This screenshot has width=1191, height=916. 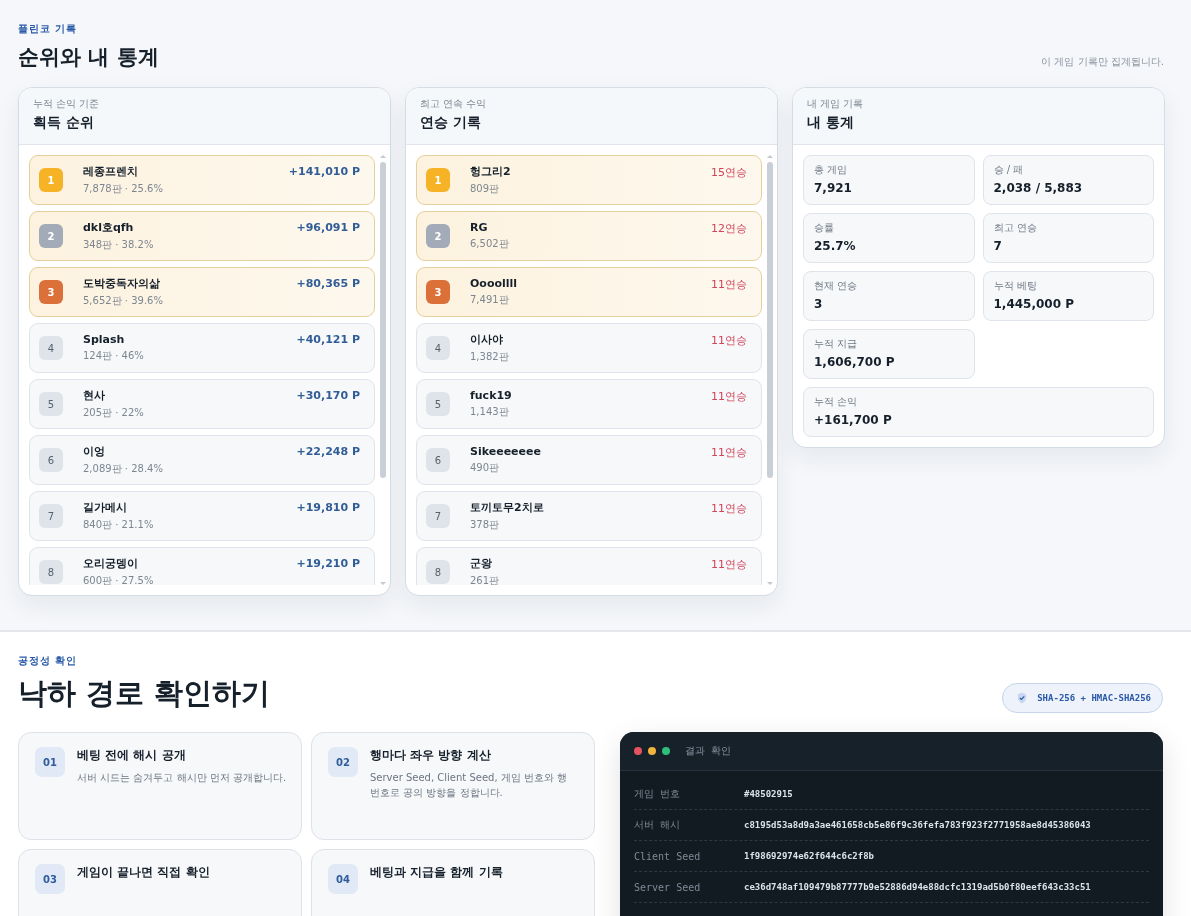 I want to click on player-name: 이사야, so click(x=487, y=339).